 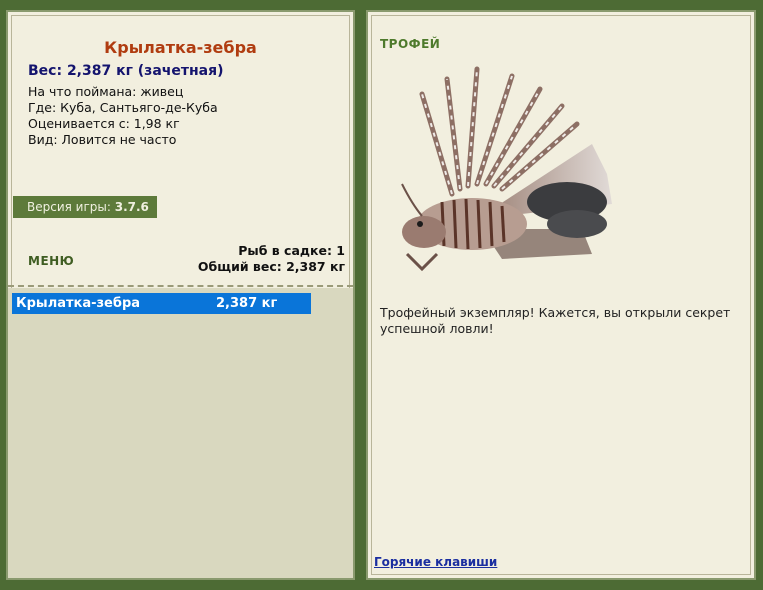 I want to click on version-label: Версия игры:, so click(x=69, y=207).